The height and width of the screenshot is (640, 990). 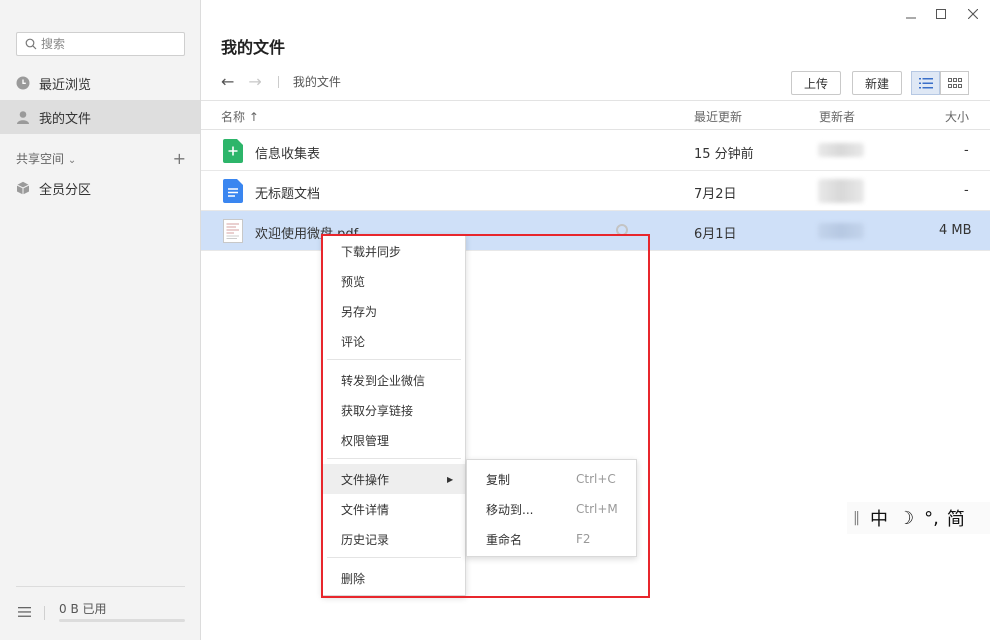 I want to click on ime-toolbar: ‖ 中 ☽ °, 简, so click(x=918, y=518).